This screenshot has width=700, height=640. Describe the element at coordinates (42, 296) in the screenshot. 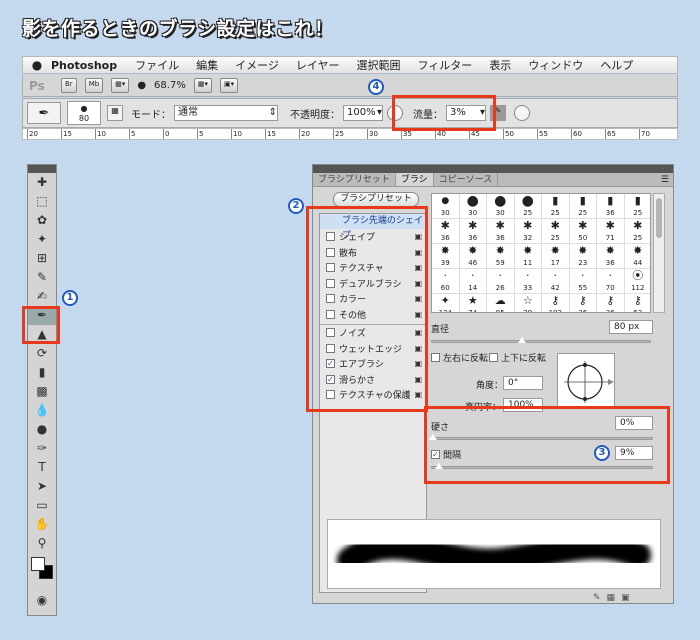

I see `healing-tool-icon: ✍` at that location.